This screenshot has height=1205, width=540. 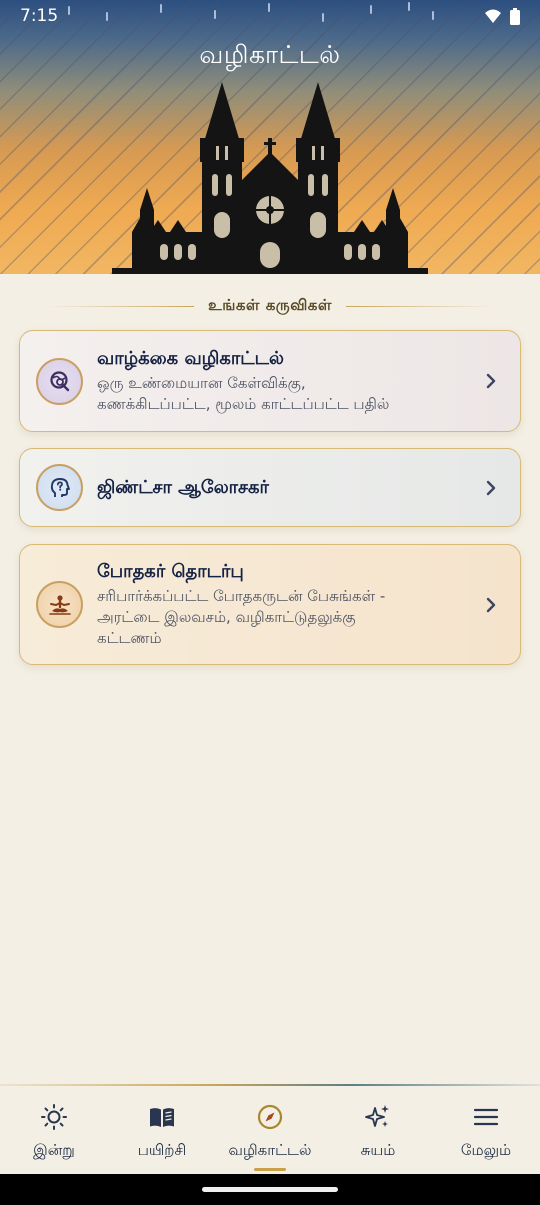 I want to click on card-title: ஜிண்ட்சா ஆலோசகர், so click(x=183, y=487).